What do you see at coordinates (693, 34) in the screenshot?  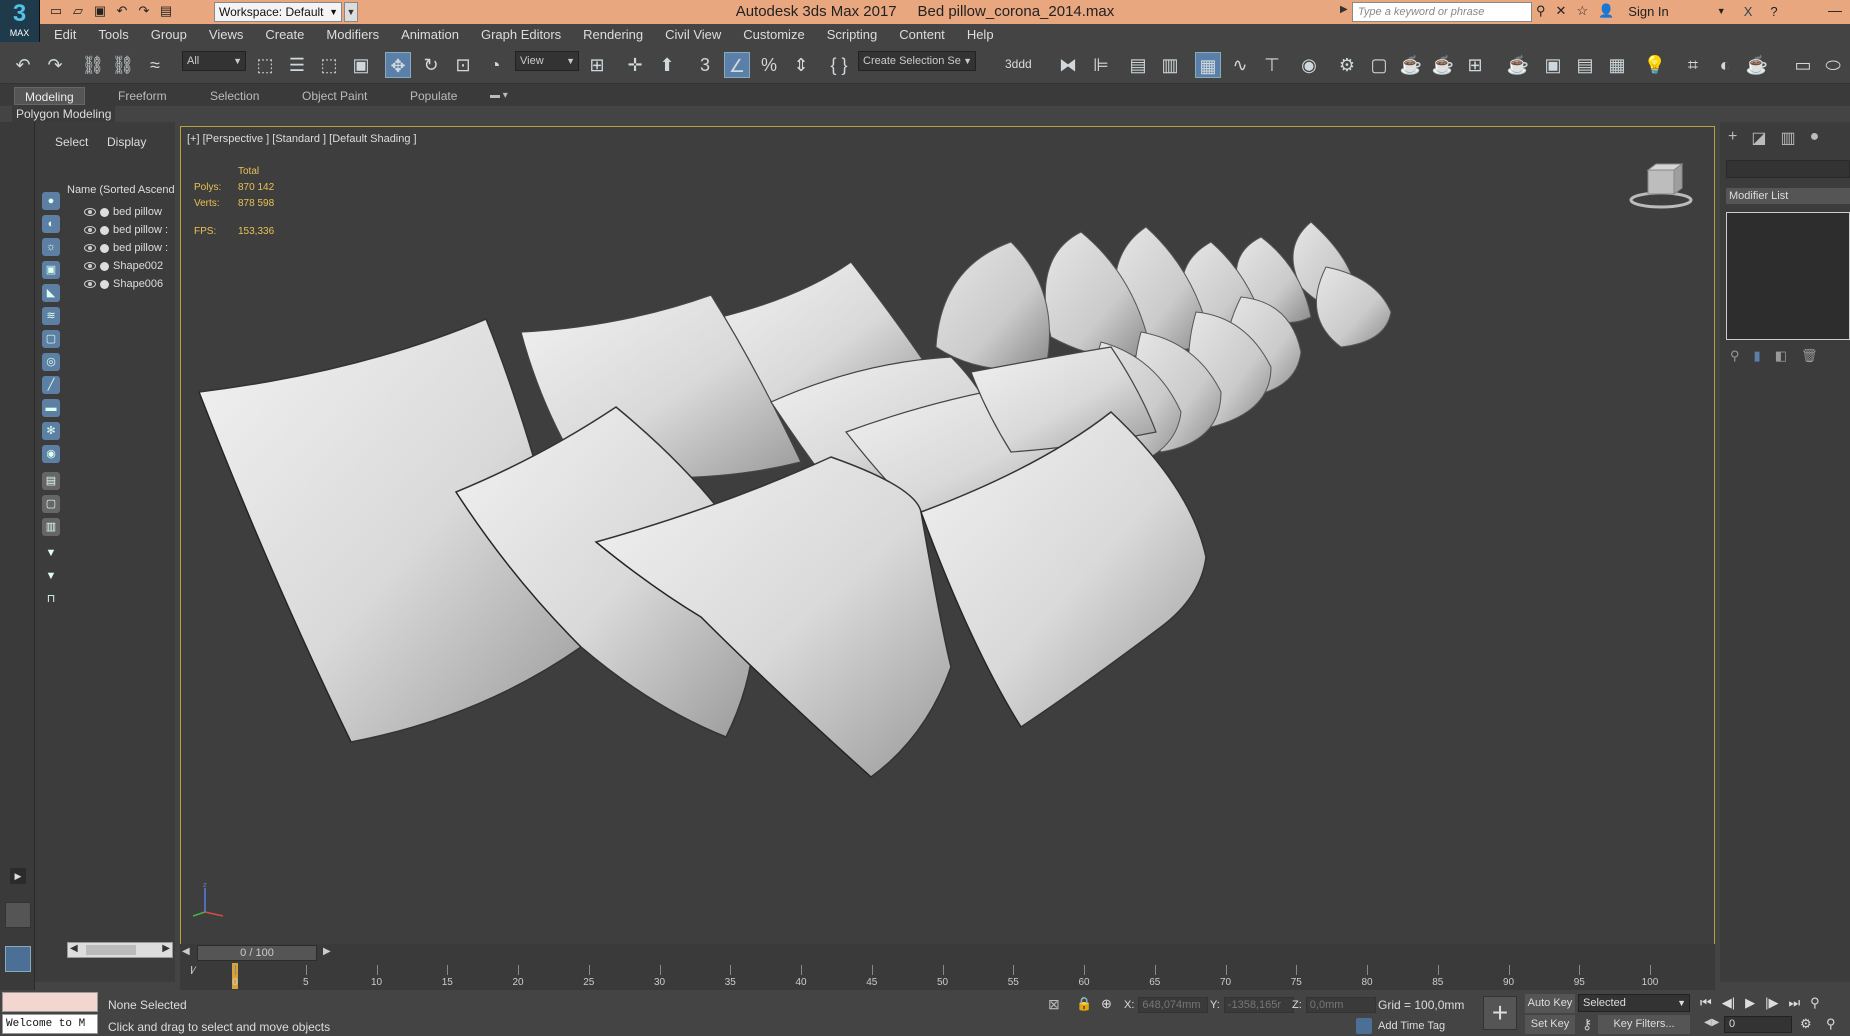 I see `menu-civil-view: Civil View` at bounding box center [693, 34].